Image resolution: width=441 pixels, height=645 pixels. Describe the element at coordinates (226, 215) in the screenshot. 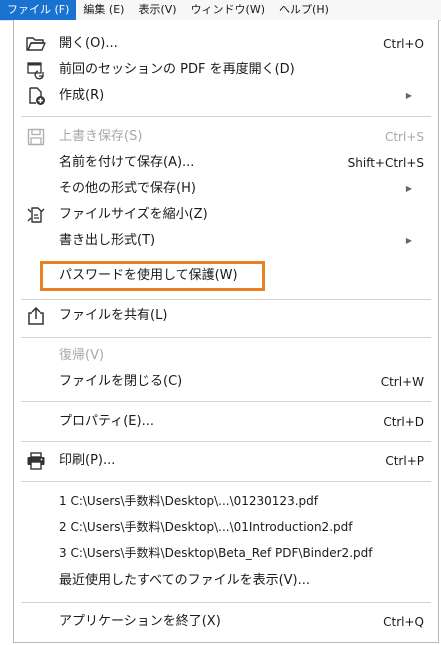

I see `menu-item-reduce-size: ファイルサイズを縮小(Z)` at that location.